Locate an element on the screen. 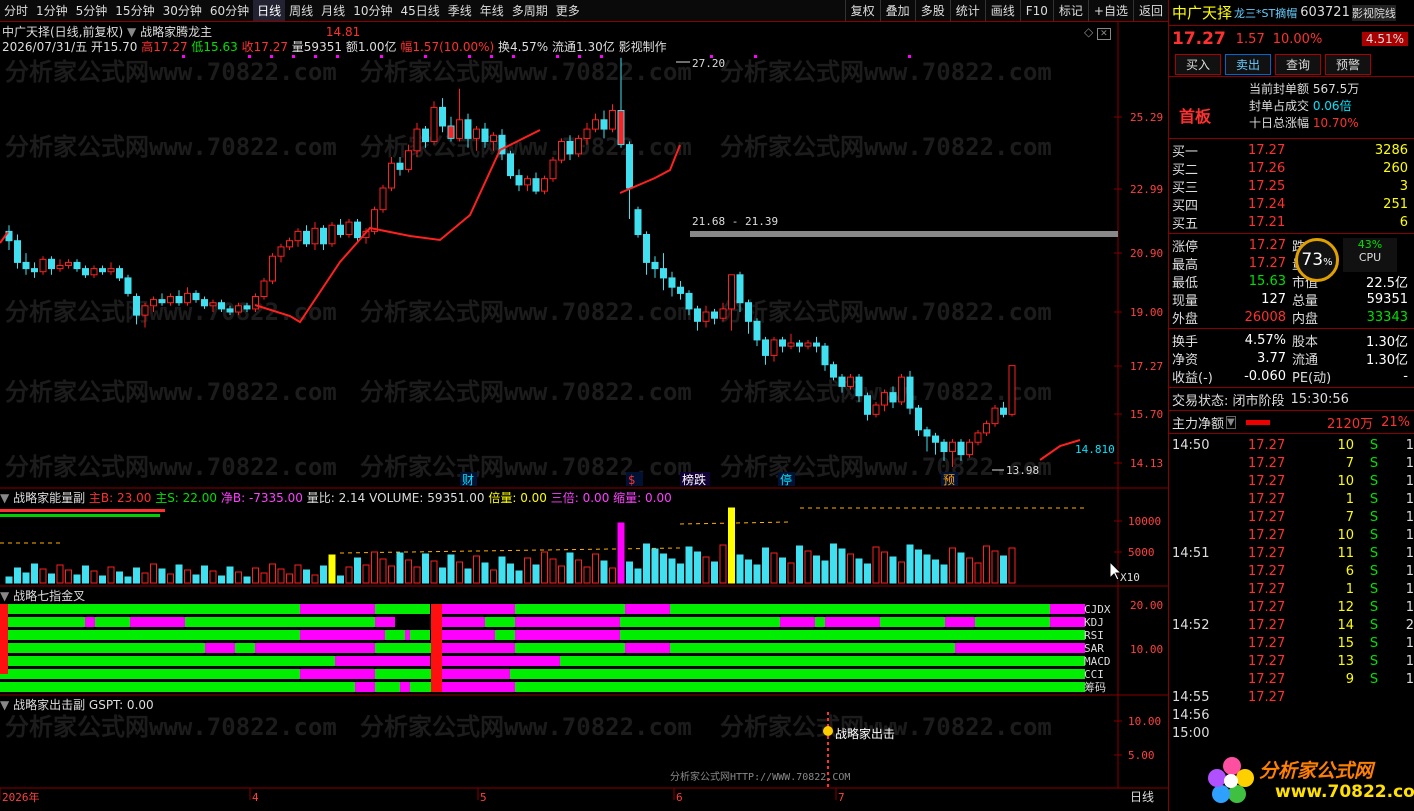 The width and height of the screenshot is (1414, 811). bid-price: 17.21 is located at coordinates (1293, 222).